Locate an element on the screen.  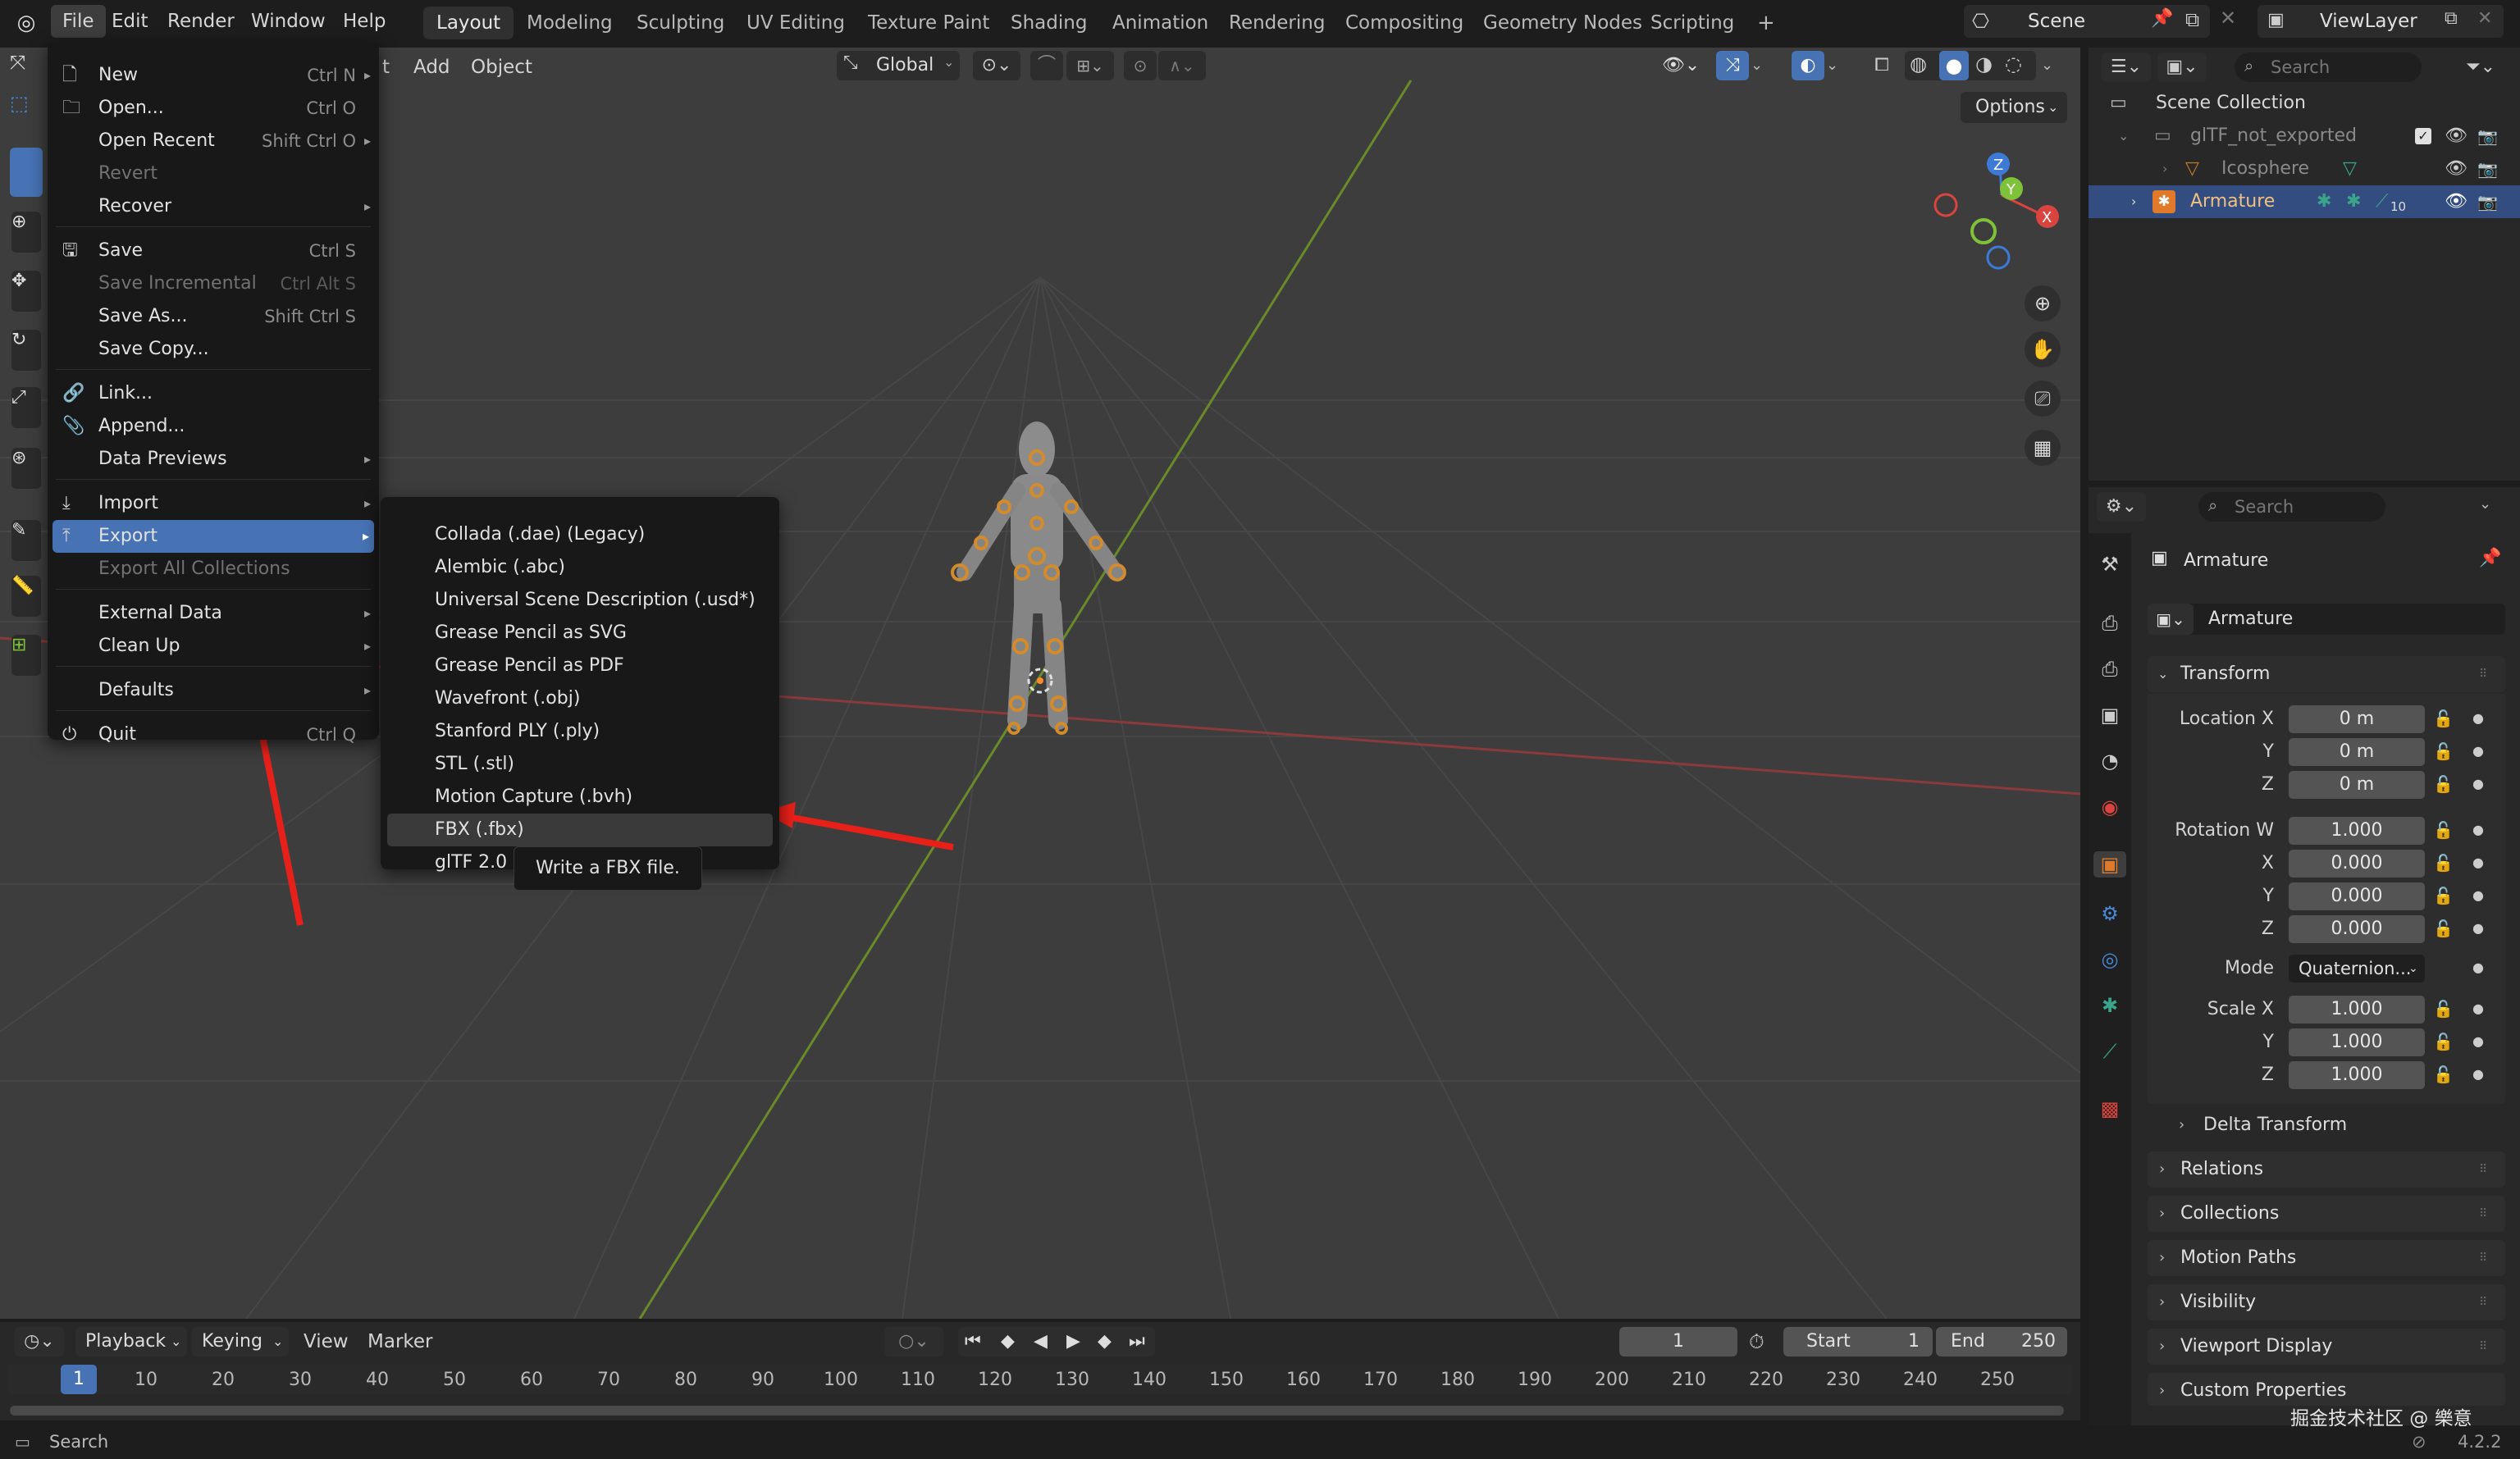
menu-file: File is located at coordinates (79, 21).